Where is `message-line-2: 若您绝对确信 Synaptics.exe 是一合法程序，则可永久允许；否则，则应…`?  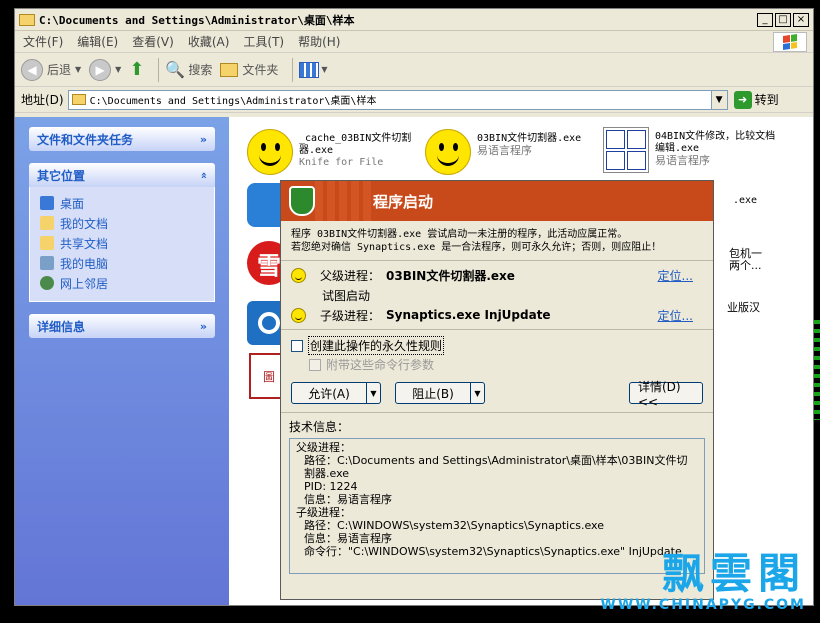
message-line-2: 若您绝对确信 Synaptics.exe 是一合法程序，则可永久允许；否则，则应… is located at coordinates (476, 247).